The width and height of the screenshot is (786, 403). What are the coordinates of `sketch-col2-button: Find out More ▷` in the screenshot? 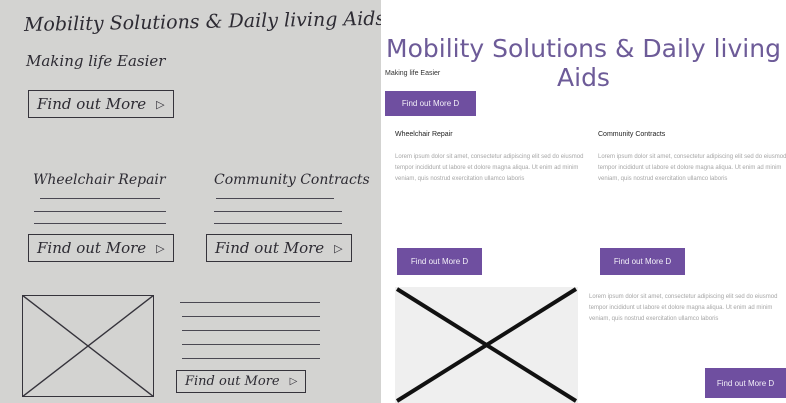 It's located at (279, 248).